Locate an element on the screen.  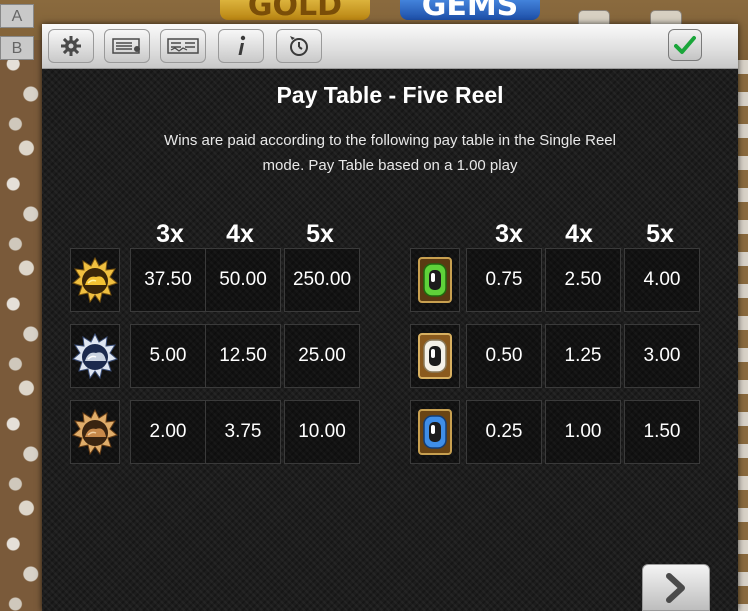
settings-button is located at coordinates (71, 46).